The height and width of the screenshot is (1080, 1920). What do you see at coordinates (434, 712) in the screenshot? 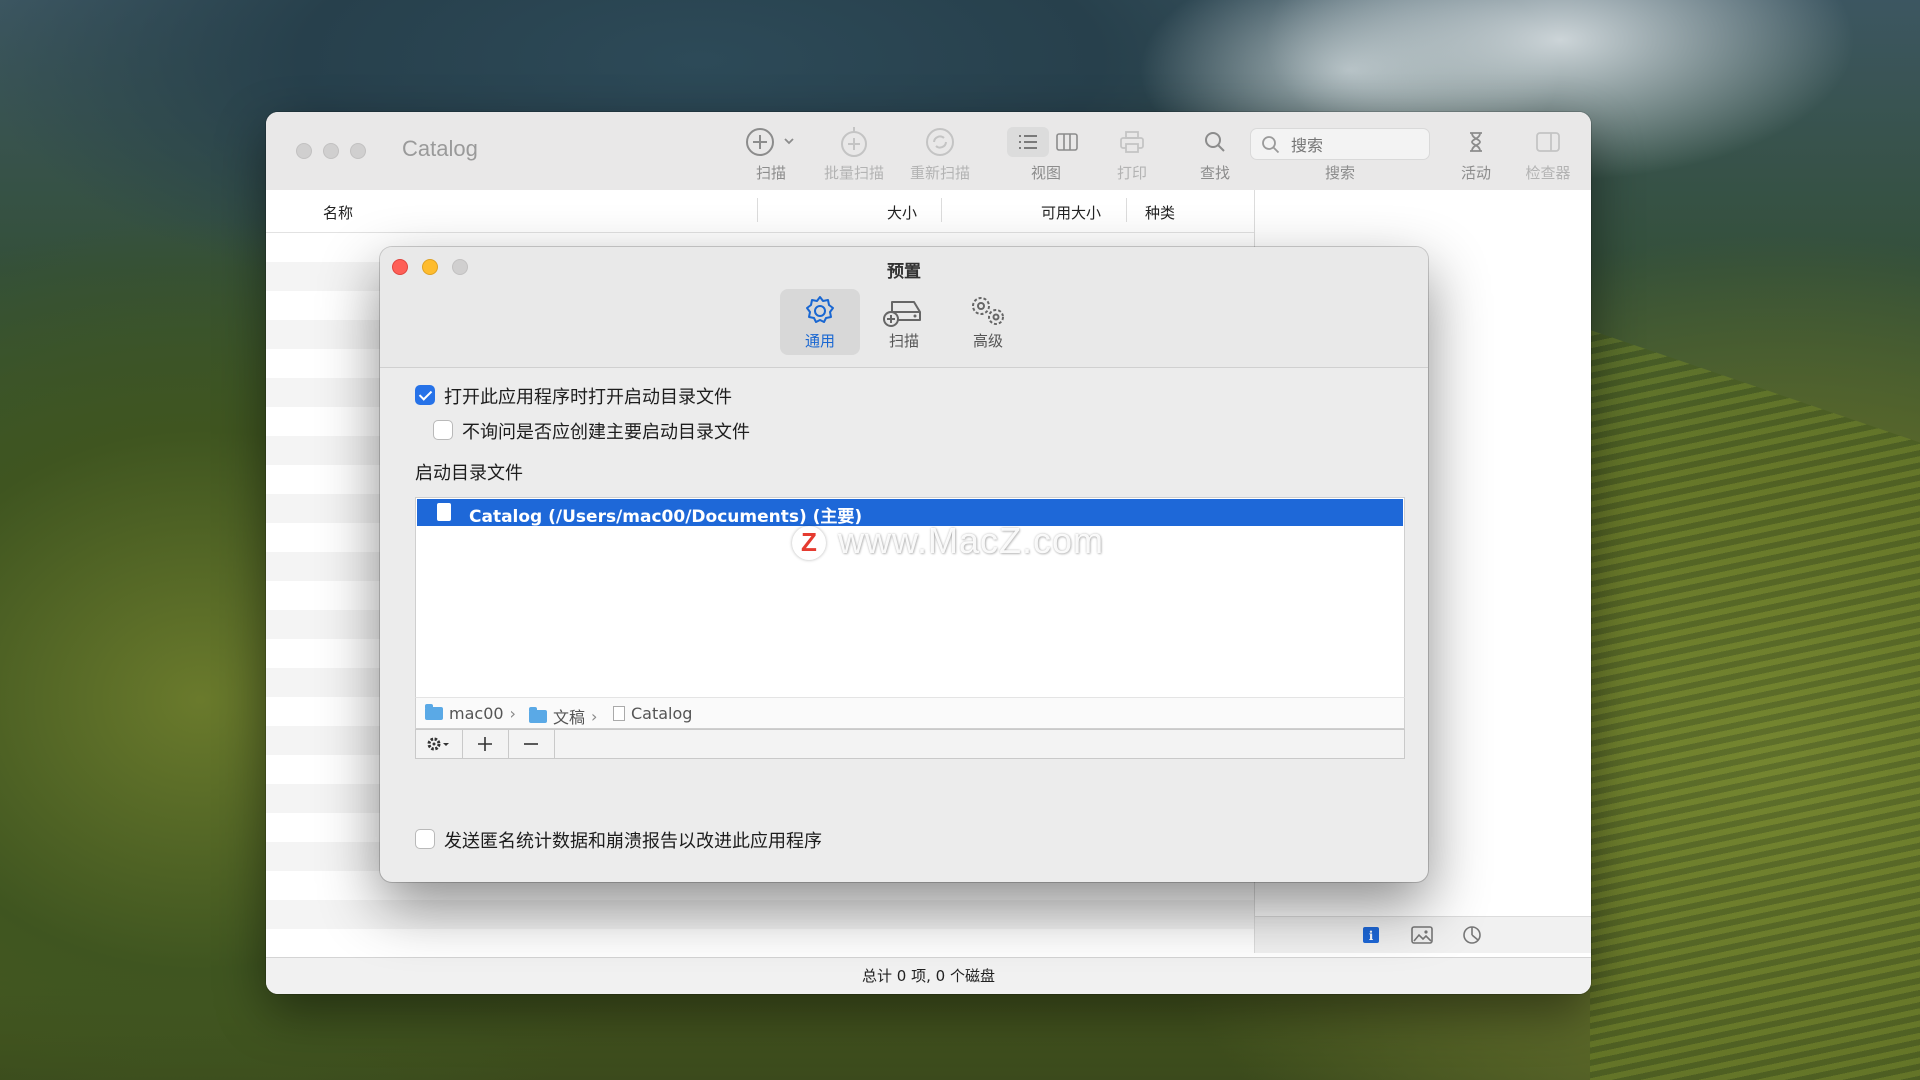
I see `home-folder-icon` at bounding box center [434, 712].